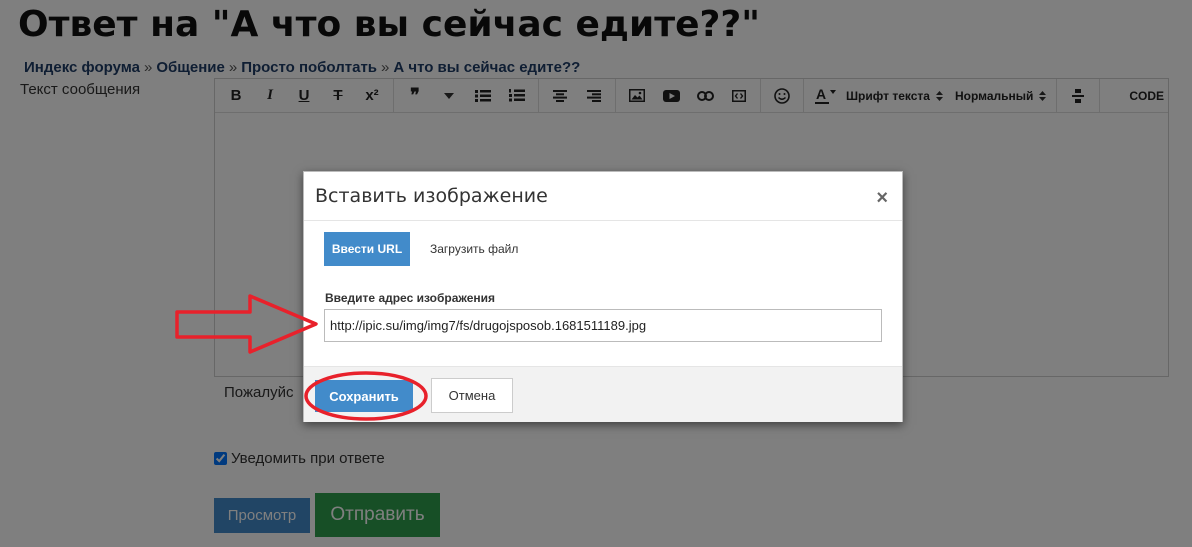  Describe the element at coordinates (474, 249) in the screenshot. I see `tab-upload-file: Загрузить файл` at that location.